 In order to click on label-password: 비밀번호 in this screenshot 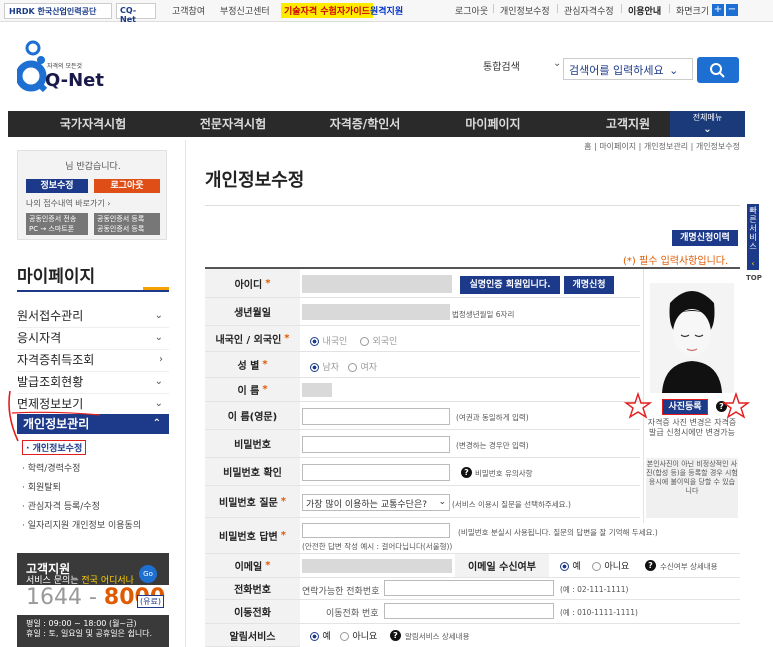, I will do `click(252, 444)`.